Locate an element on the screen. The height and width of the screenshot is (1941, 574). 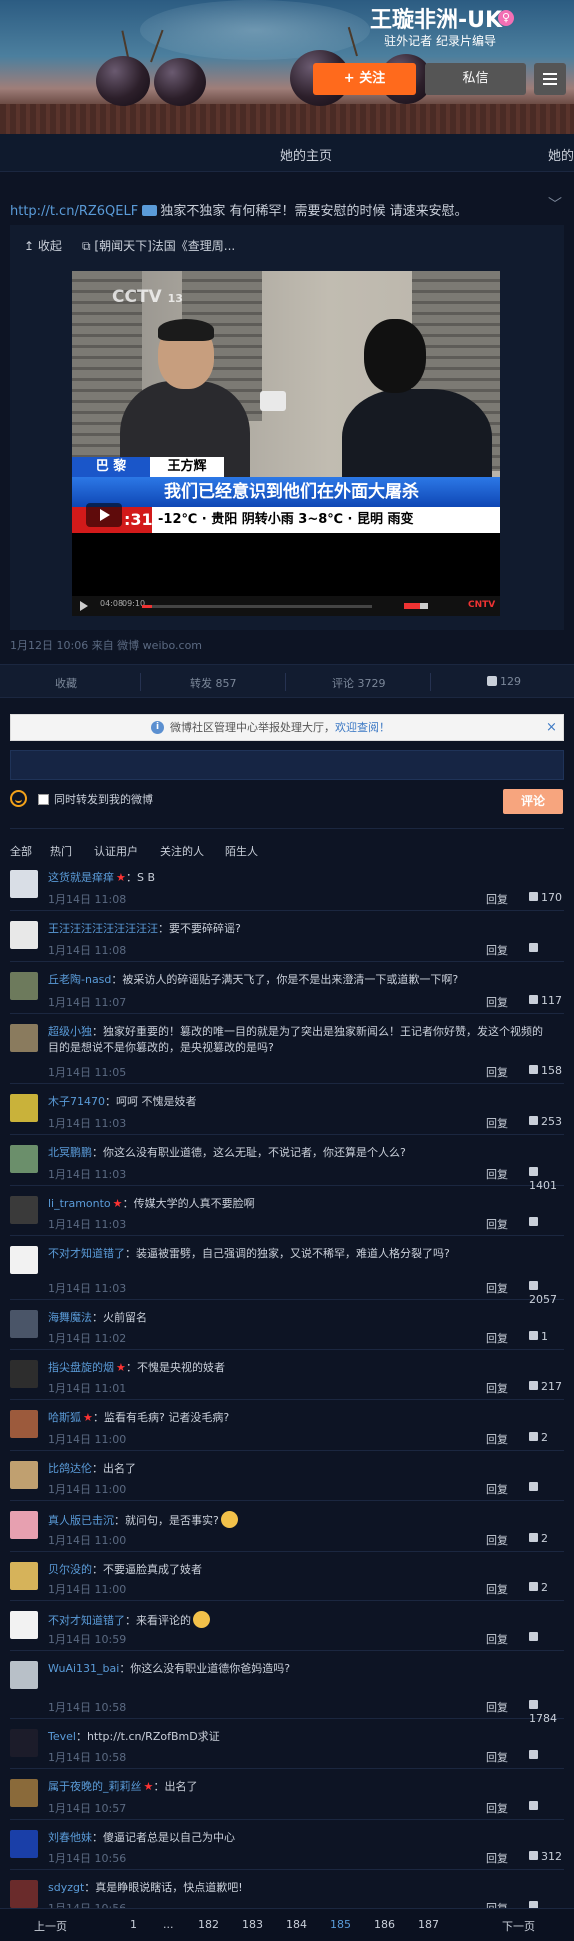
comment-username: 真人版已击沉 is located at coordinates (81, 1520).